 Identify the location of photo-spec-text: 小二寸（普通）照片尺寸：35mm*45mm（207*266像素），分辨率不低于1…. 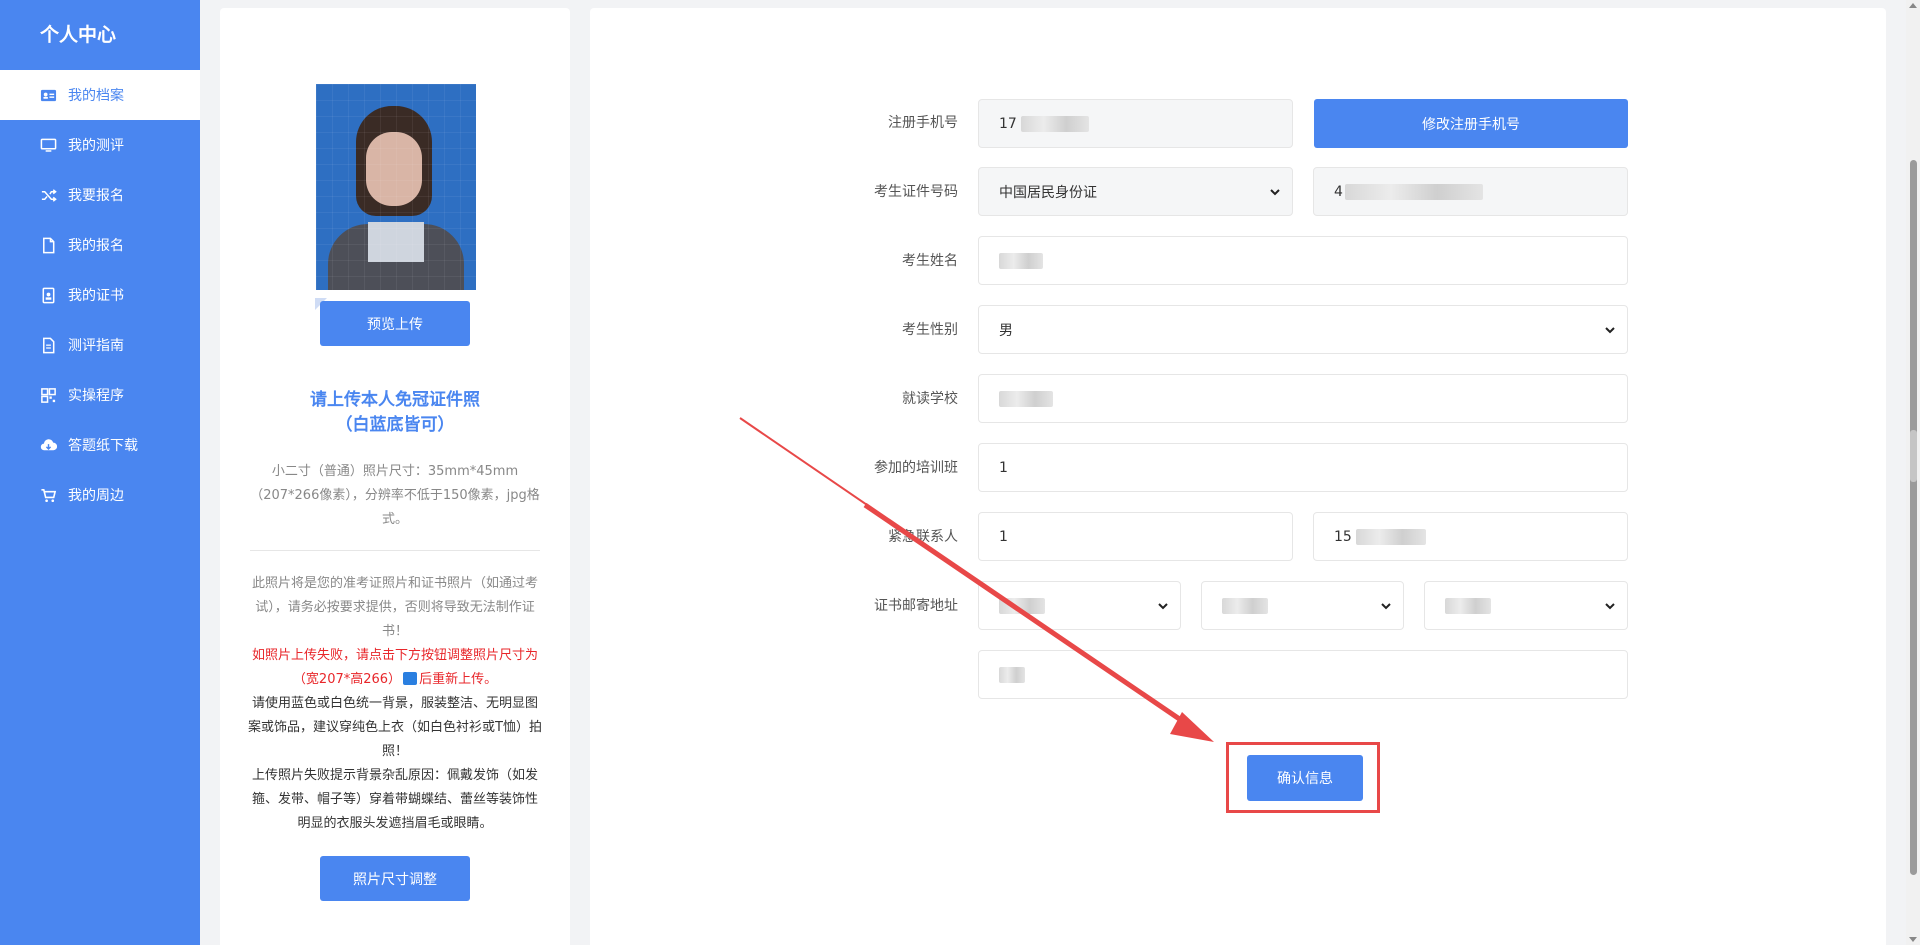
(395, 495).